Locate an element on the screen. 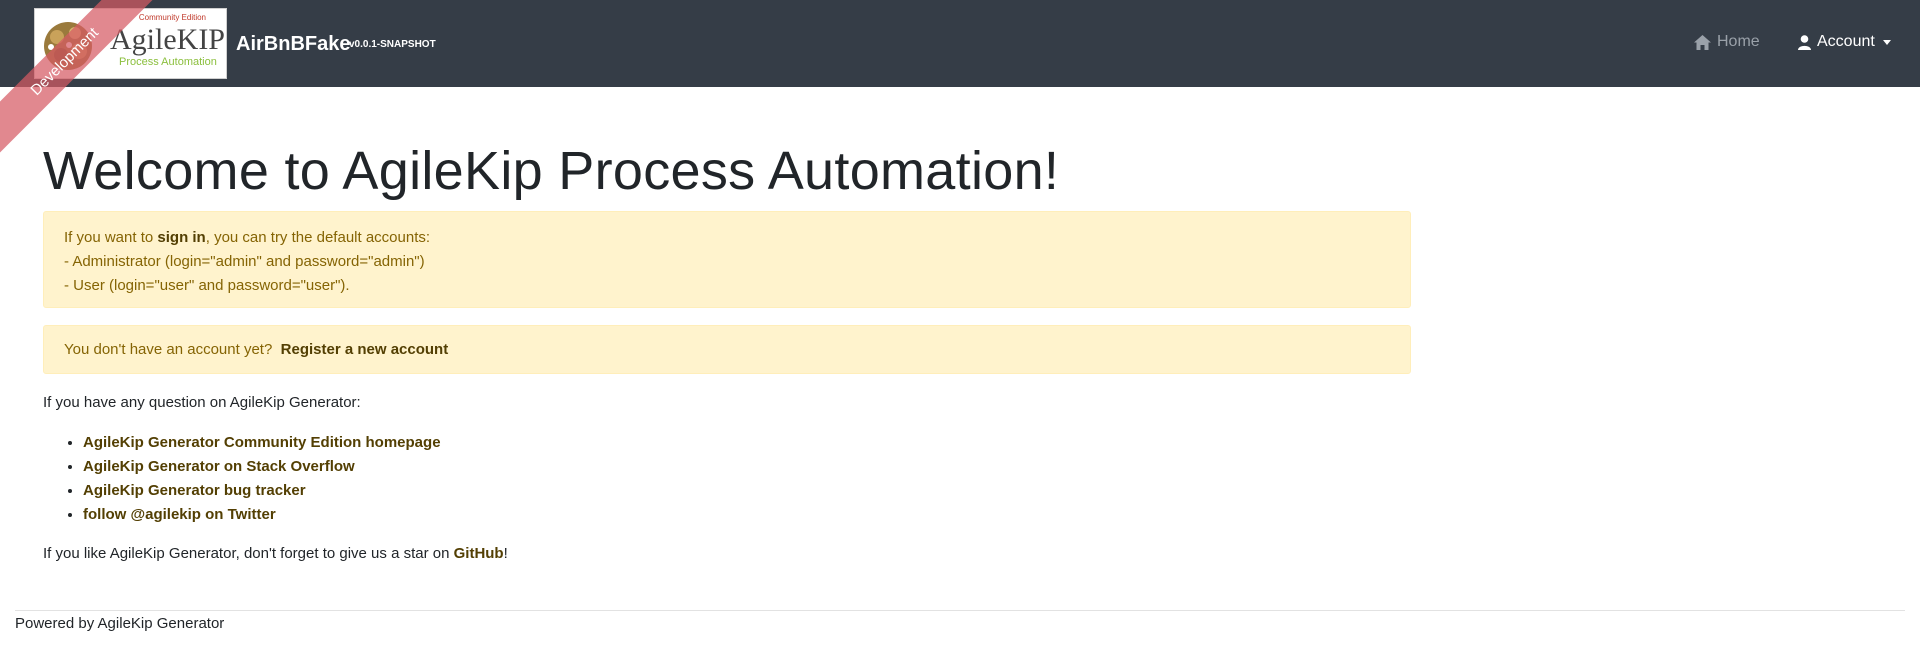 The image size is (1920, 647). bugtracker-link: AgileKip Generator bug tracker is located at coordinates (194, 490).